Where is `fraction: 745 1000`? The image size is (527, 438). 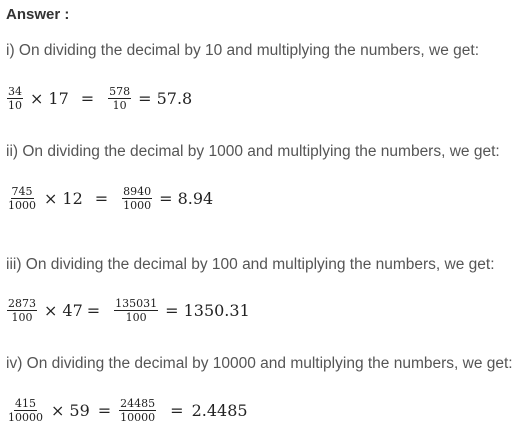 fraction: 745 1000 is located at coordinates (22, 198).